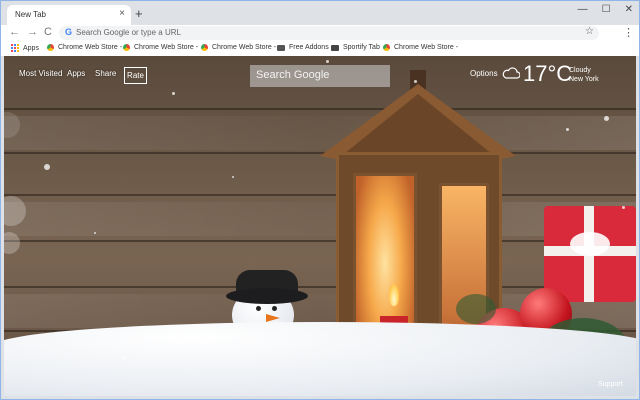  I want to click on google-g-icon: G, so click(69, 32).